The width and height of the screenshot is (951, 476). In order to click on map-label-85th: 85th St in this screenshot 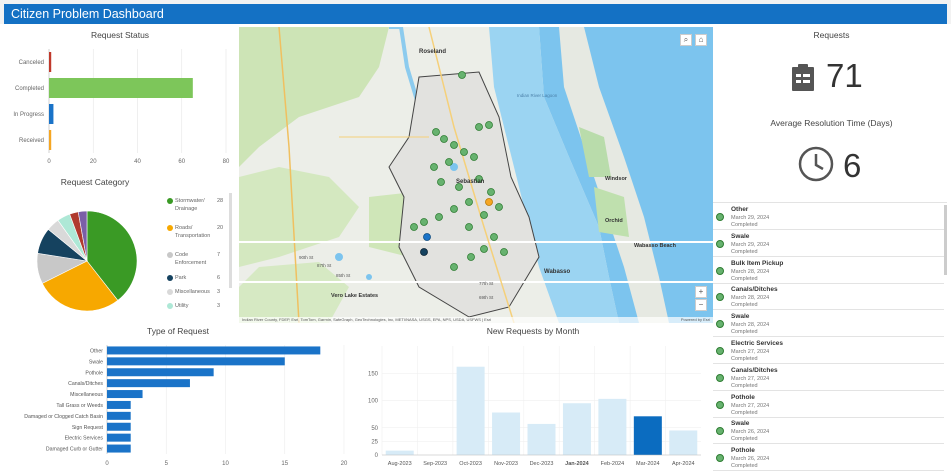, I will do `click(343, 275)`.